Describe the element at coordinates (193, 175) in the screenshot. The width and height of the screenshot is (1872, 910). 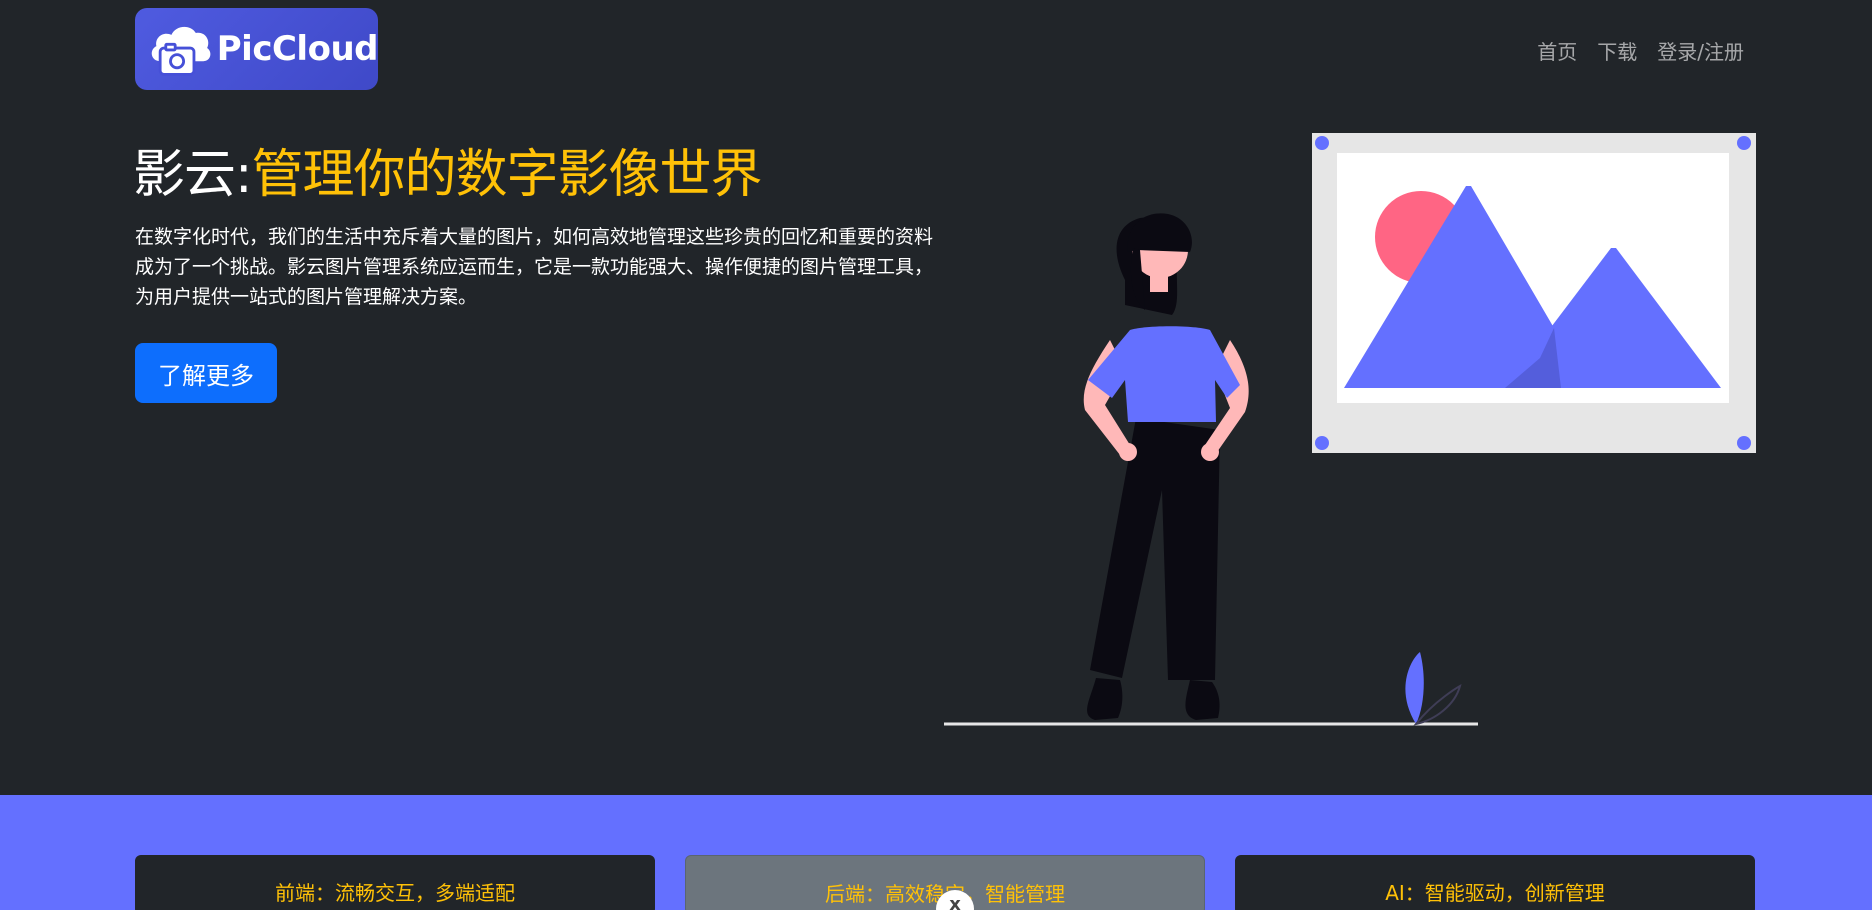
I see `hero-title-prefix: 影云:` at that location.